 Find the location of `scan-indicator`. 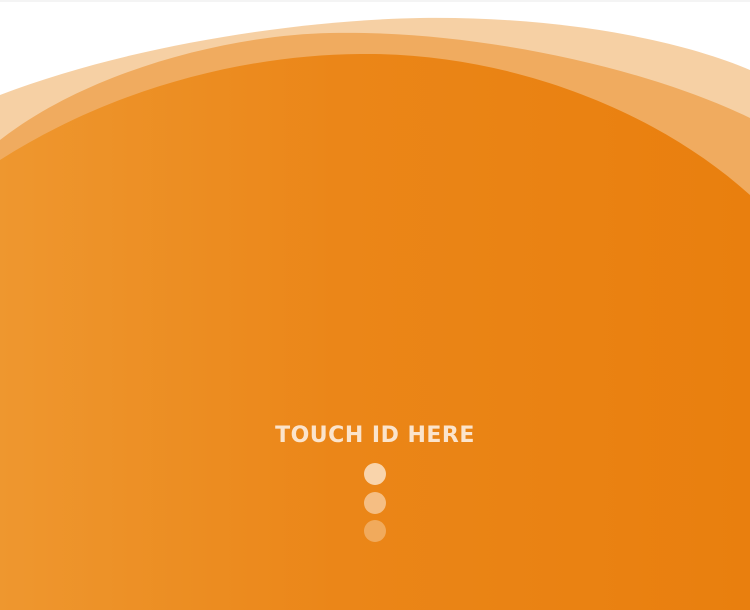

scan-indicator is located at coordinates (376, 503).